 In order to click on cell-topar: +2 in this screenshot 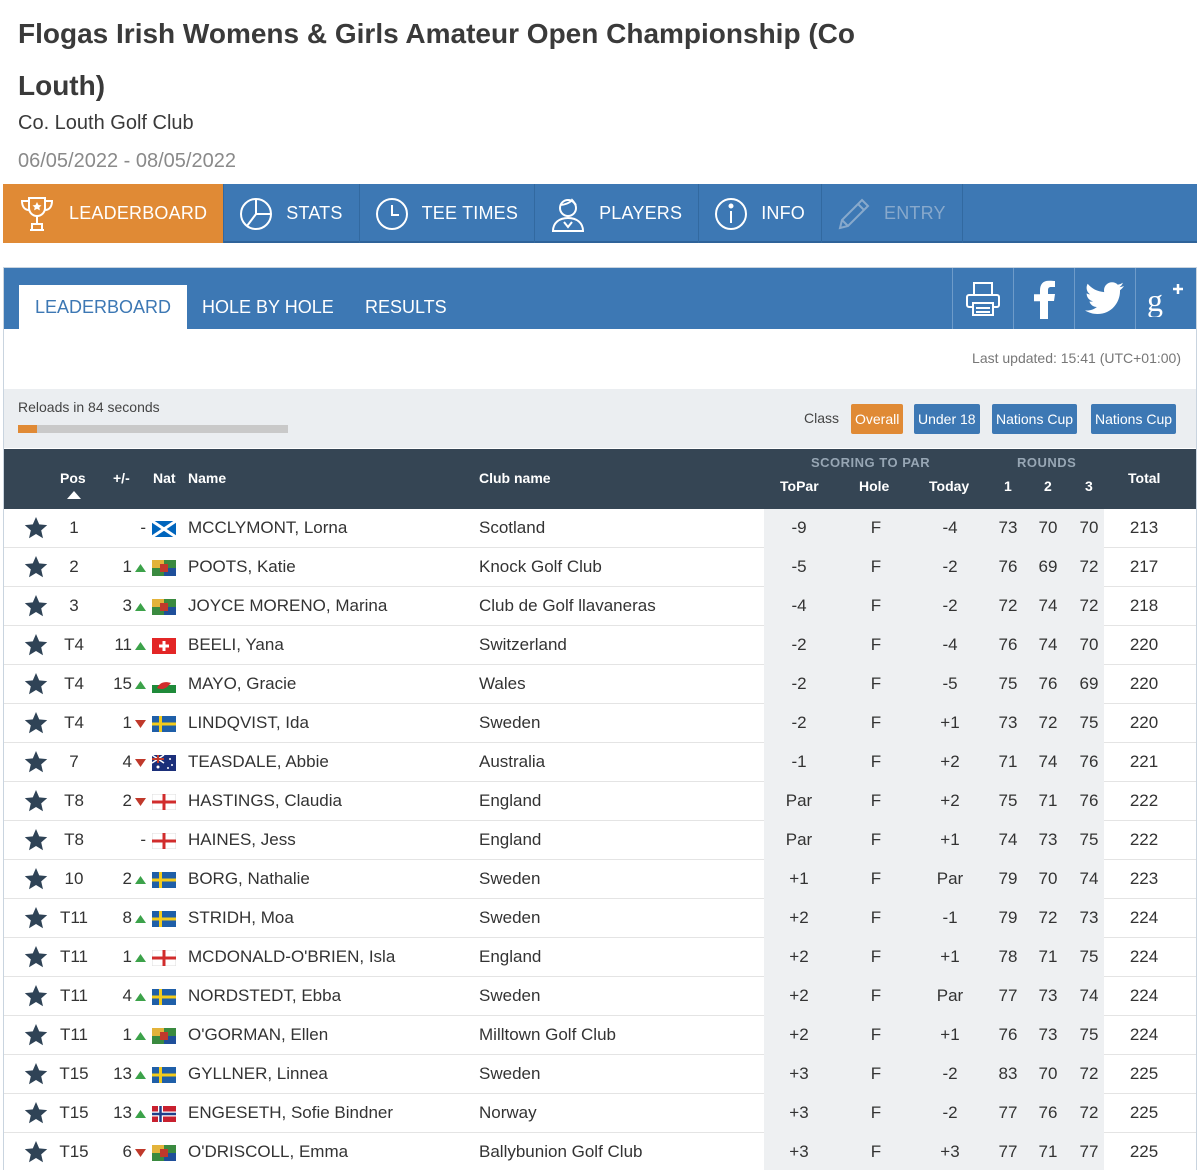, I will do `click(799, 1034)`.